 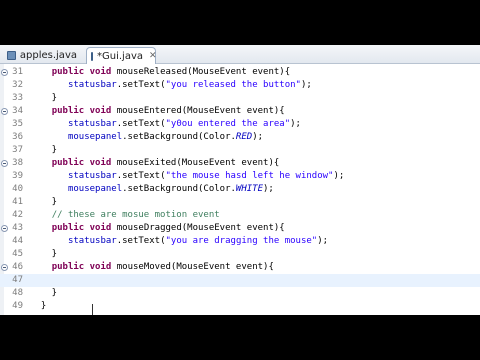 I want to click on code-text: mousepanel.setBackground(Color.WHITE);, so click(x=152, y=189).